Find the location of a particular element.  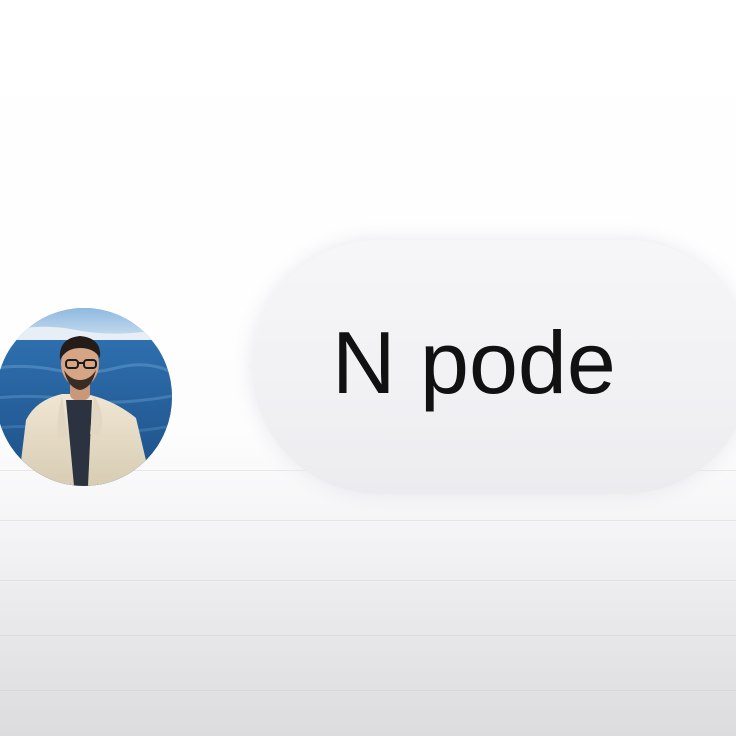

profile-photo-icon is located at coordinates (86, 397).